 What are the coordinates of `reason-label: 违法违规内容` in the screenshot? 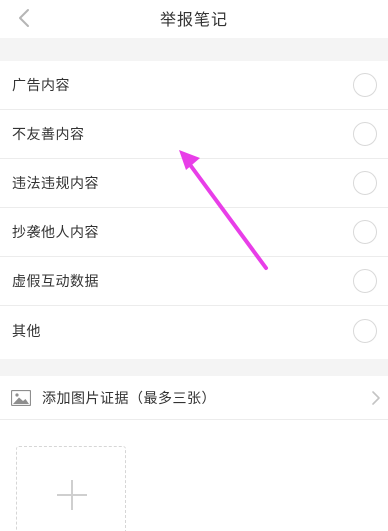 It's located at (55, 184).